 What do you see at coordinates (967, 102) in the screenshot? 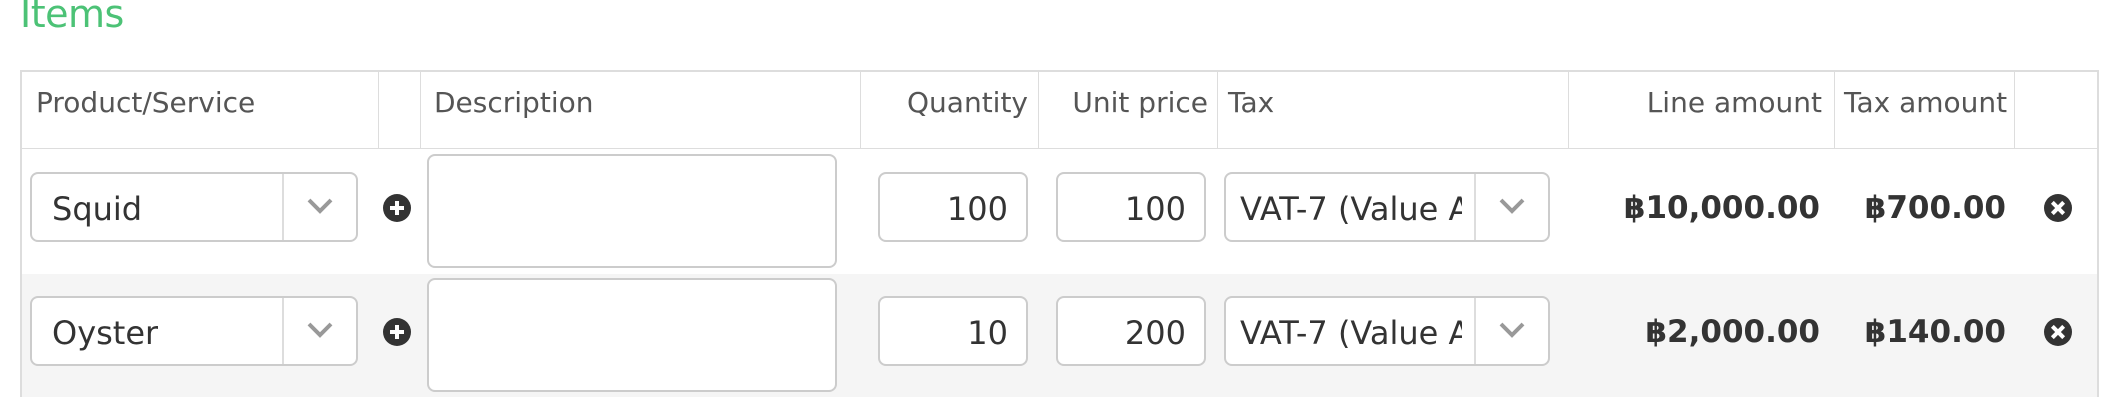
I see `header-quantity: Quantity` at bounding box center [967, 102].